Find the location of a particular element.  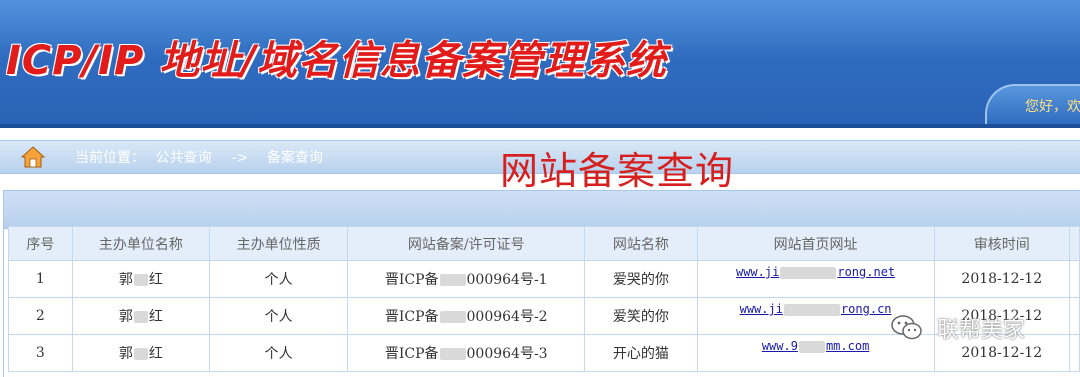

cell-index: 2 is located at coordinates (40, 316).